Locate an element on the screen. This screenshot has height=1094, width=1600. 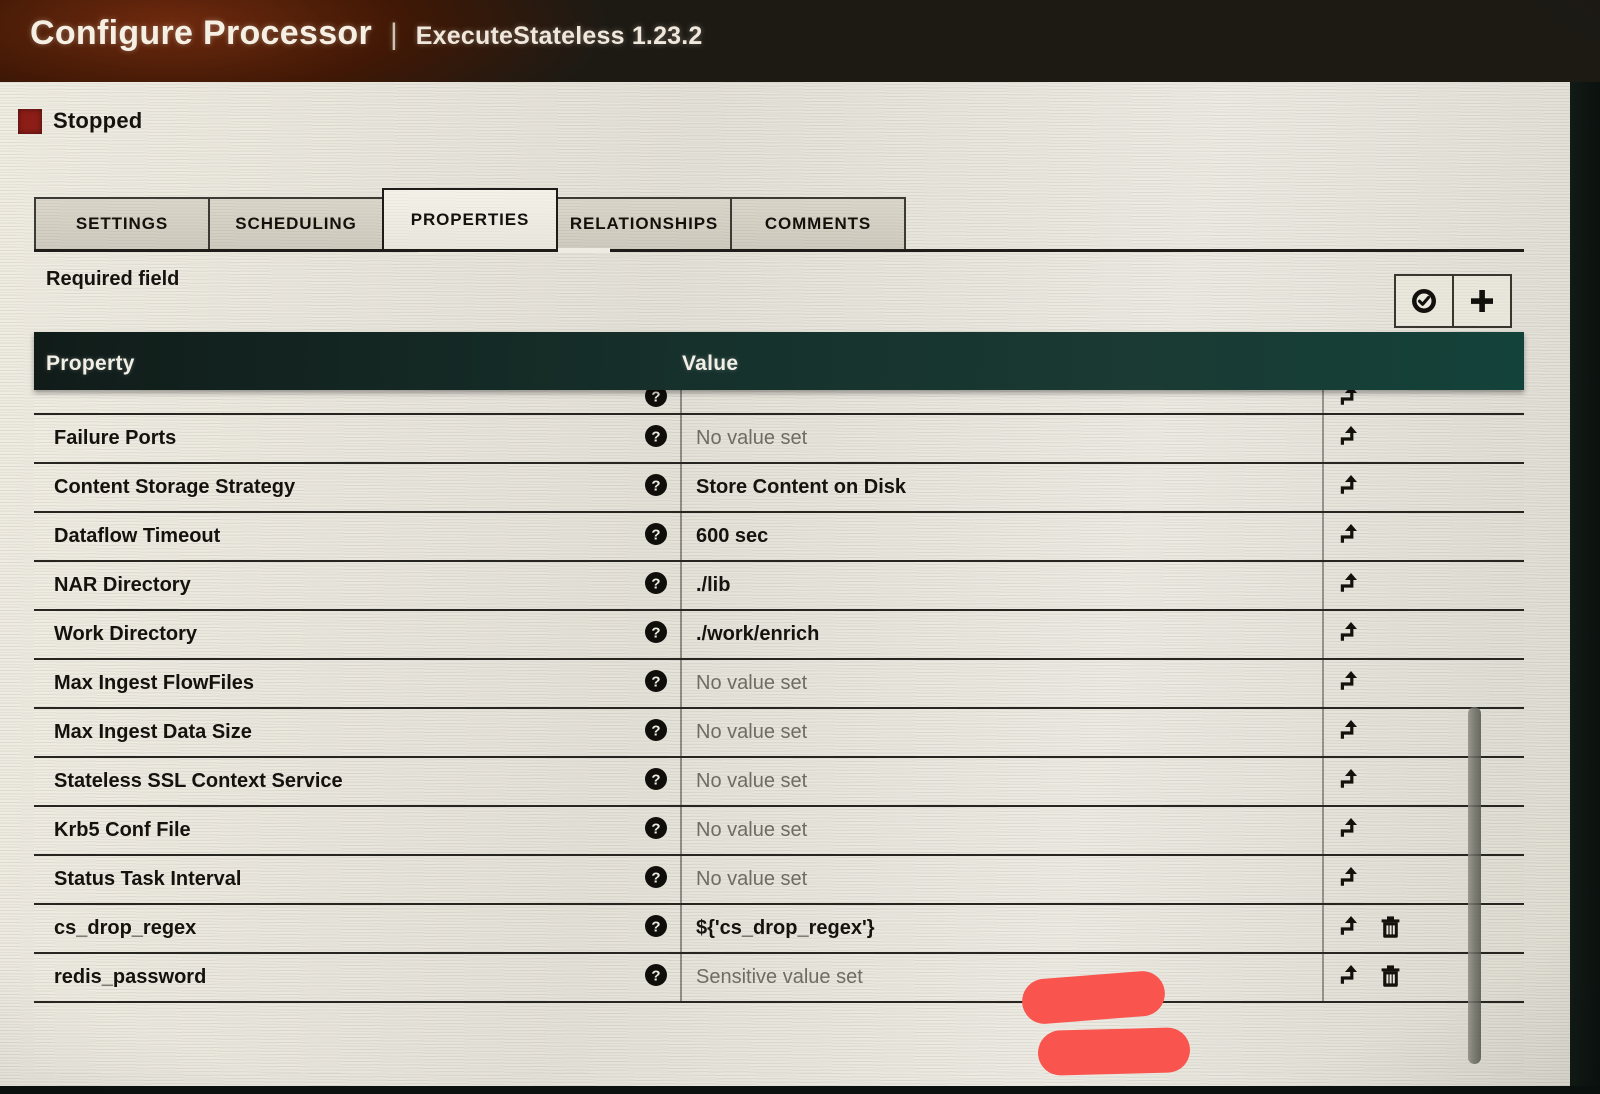
table-row: redis_password? Sensitive value set is located at coordinates (779, 978).